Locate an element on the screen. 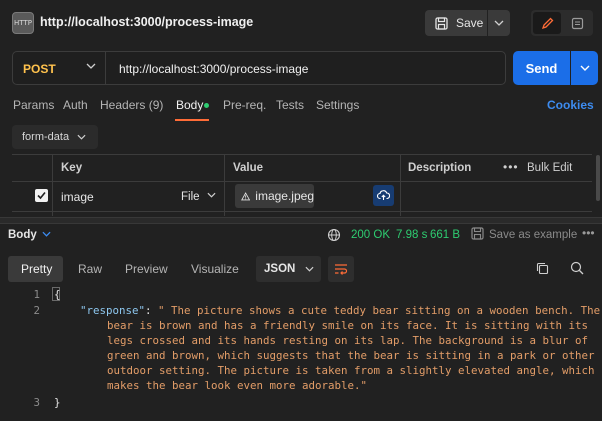 This screenshot has width=602, height=421. row-checkbox is located at coordinates (41, 195).